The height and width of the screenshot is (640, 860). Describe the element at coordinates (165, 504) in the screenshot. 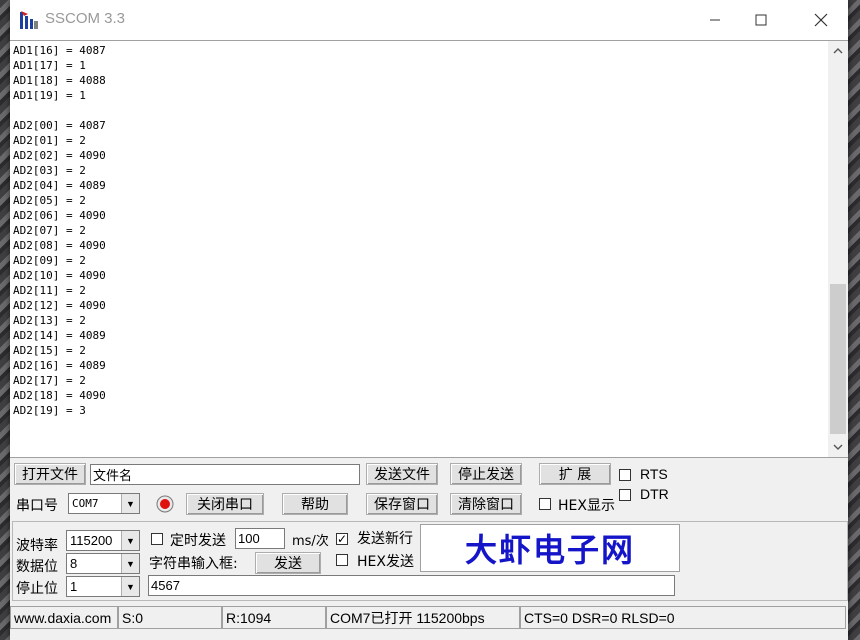

I see `port-status-led-icon` at that location.